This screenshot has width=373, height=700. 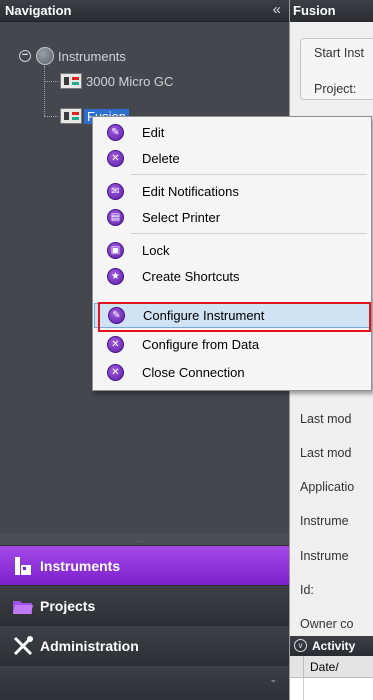 I want to click on activity-table-body, so click(x=331, y=689).